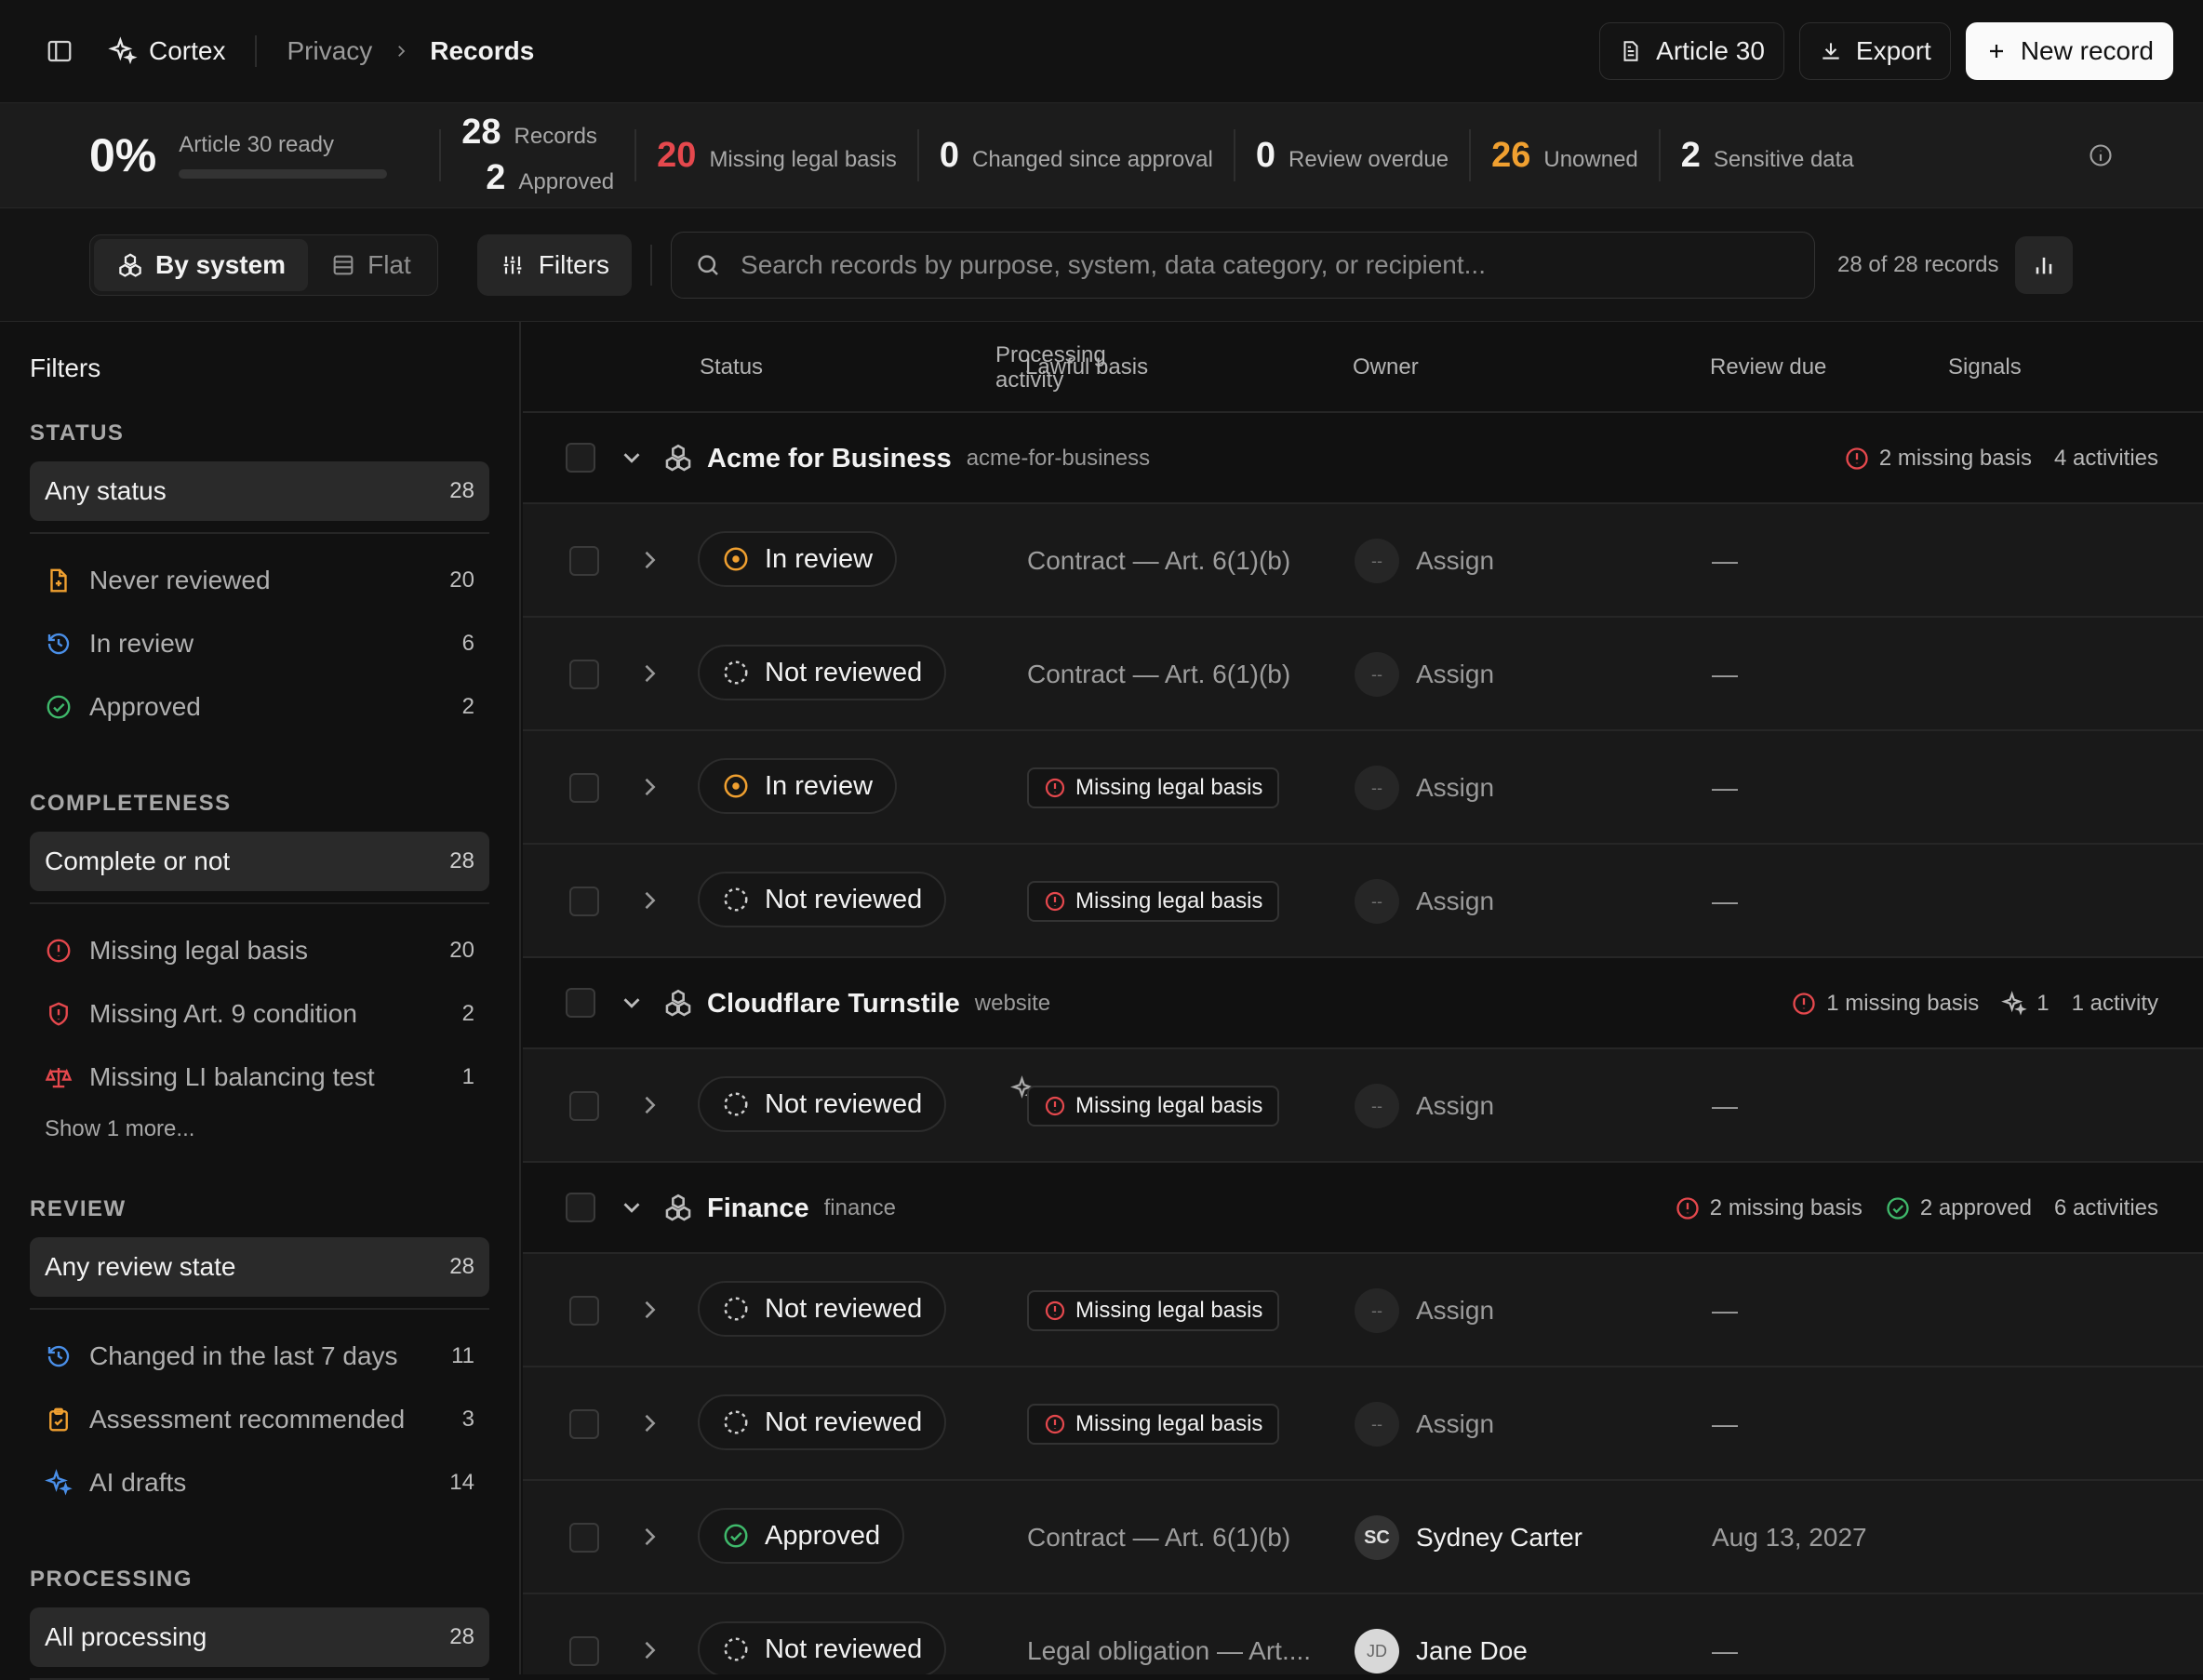 Image resolution: width=2203 pixels, height=1680 pixels. What do you see at coordinates (259, 1356) in the screenshot?
I see `filter-changed-7-days: Changed in the last 7 days 11` at bounding box center [259, 1356].